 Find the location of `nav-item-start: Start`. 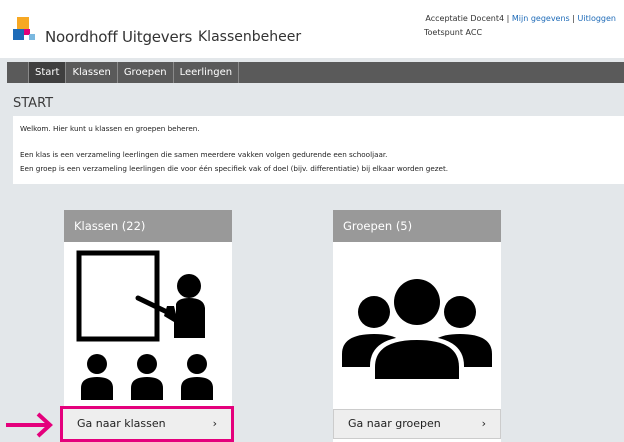

nav-item-start: Start is located at coordinates (47, 72).